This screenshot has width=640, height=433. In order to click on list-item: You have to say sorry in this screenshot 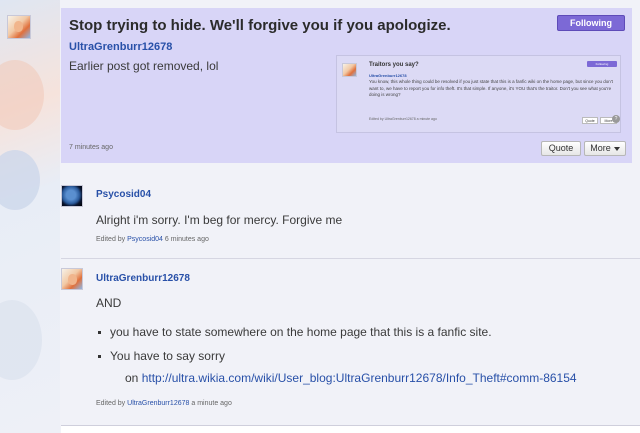, I will do `click(295, 356)`.